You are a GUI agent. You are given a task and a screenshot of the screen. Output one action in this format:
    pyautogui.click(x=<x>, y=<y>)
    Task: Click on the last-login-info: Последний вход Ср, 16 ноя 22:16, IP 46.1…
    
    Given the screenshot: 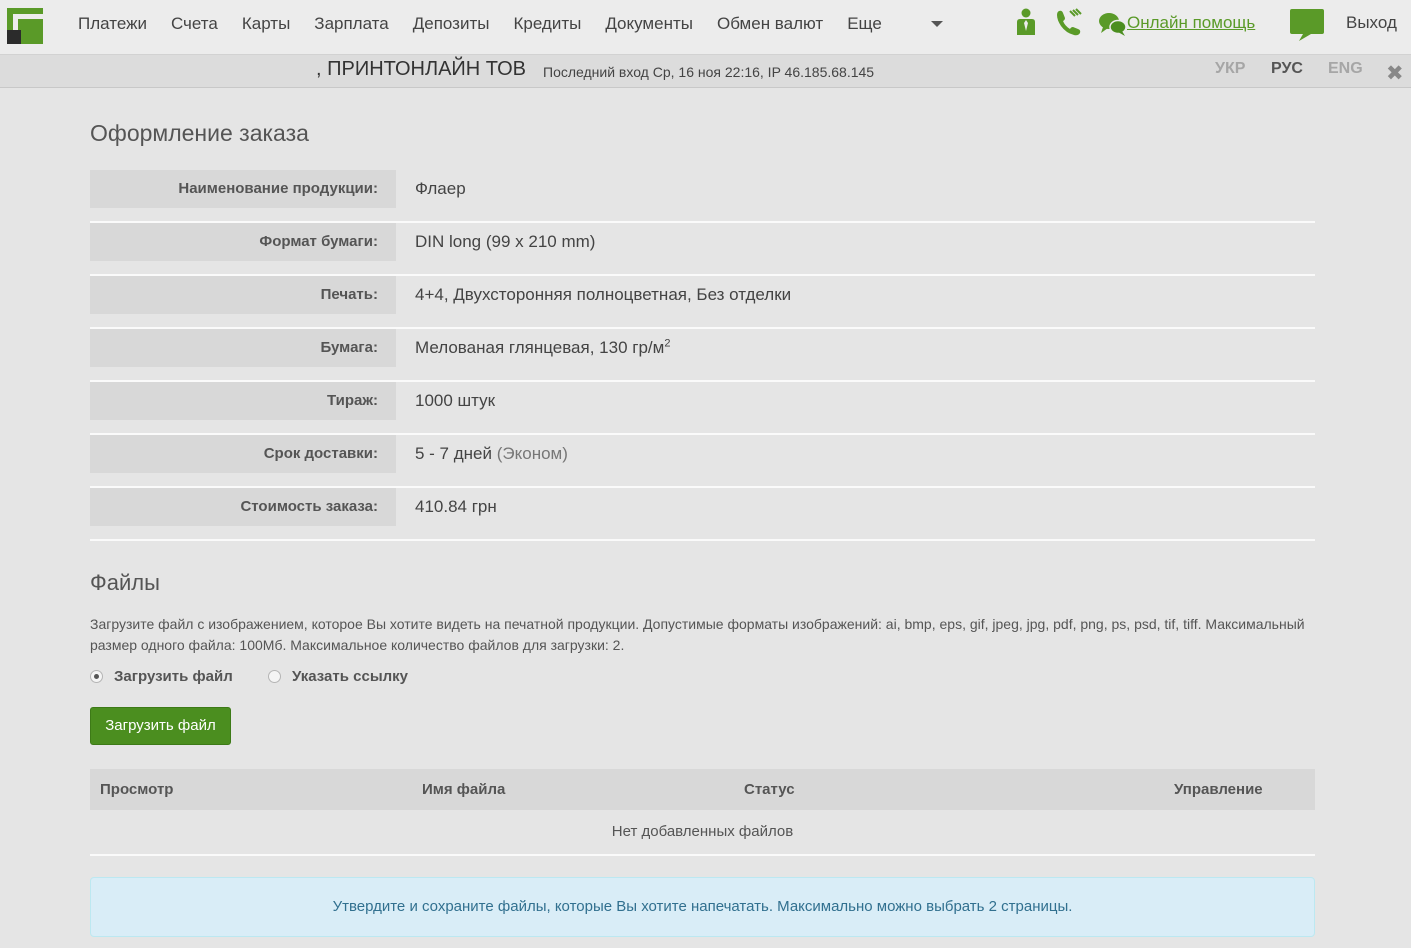 What is the action you would take?
    pyautogui.click(x=709, y=72)
    